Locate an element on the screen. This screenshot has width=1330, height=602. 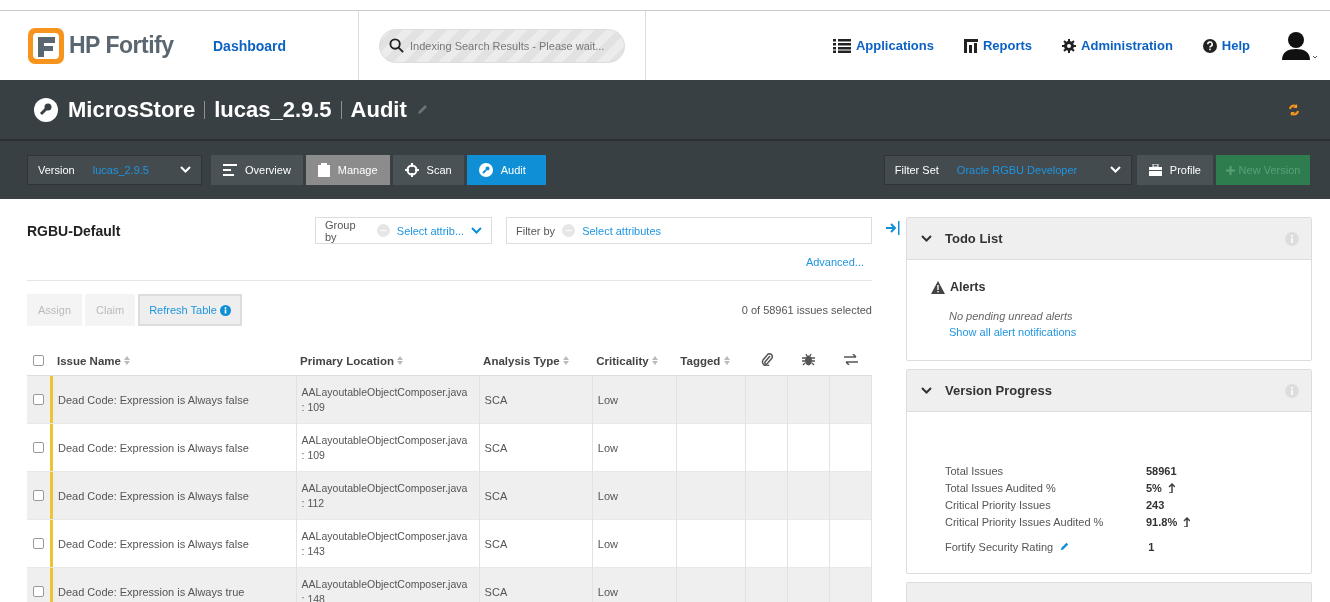
align-left-icon is located at coordinates (230, 170).